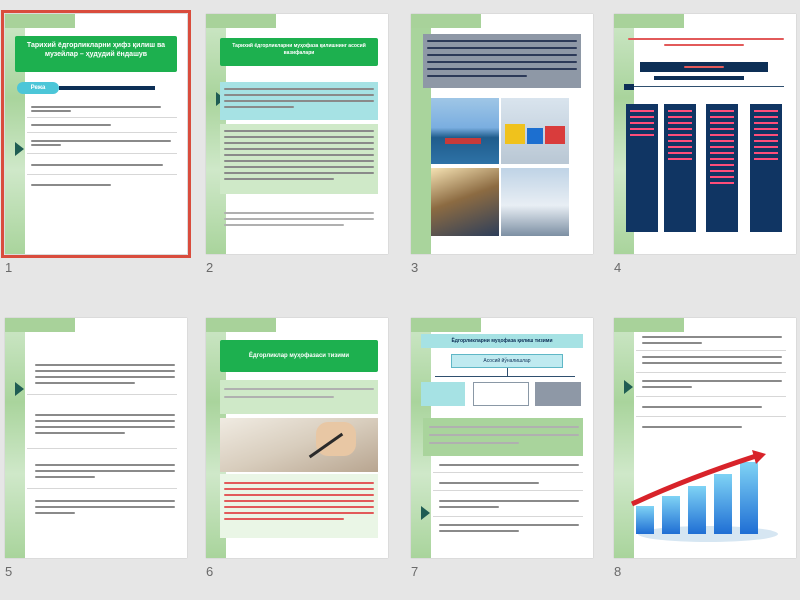 Image resolution: width=800 pixels, height=600 pixels. I want to click on slide-number: 3, so click(415, 267).